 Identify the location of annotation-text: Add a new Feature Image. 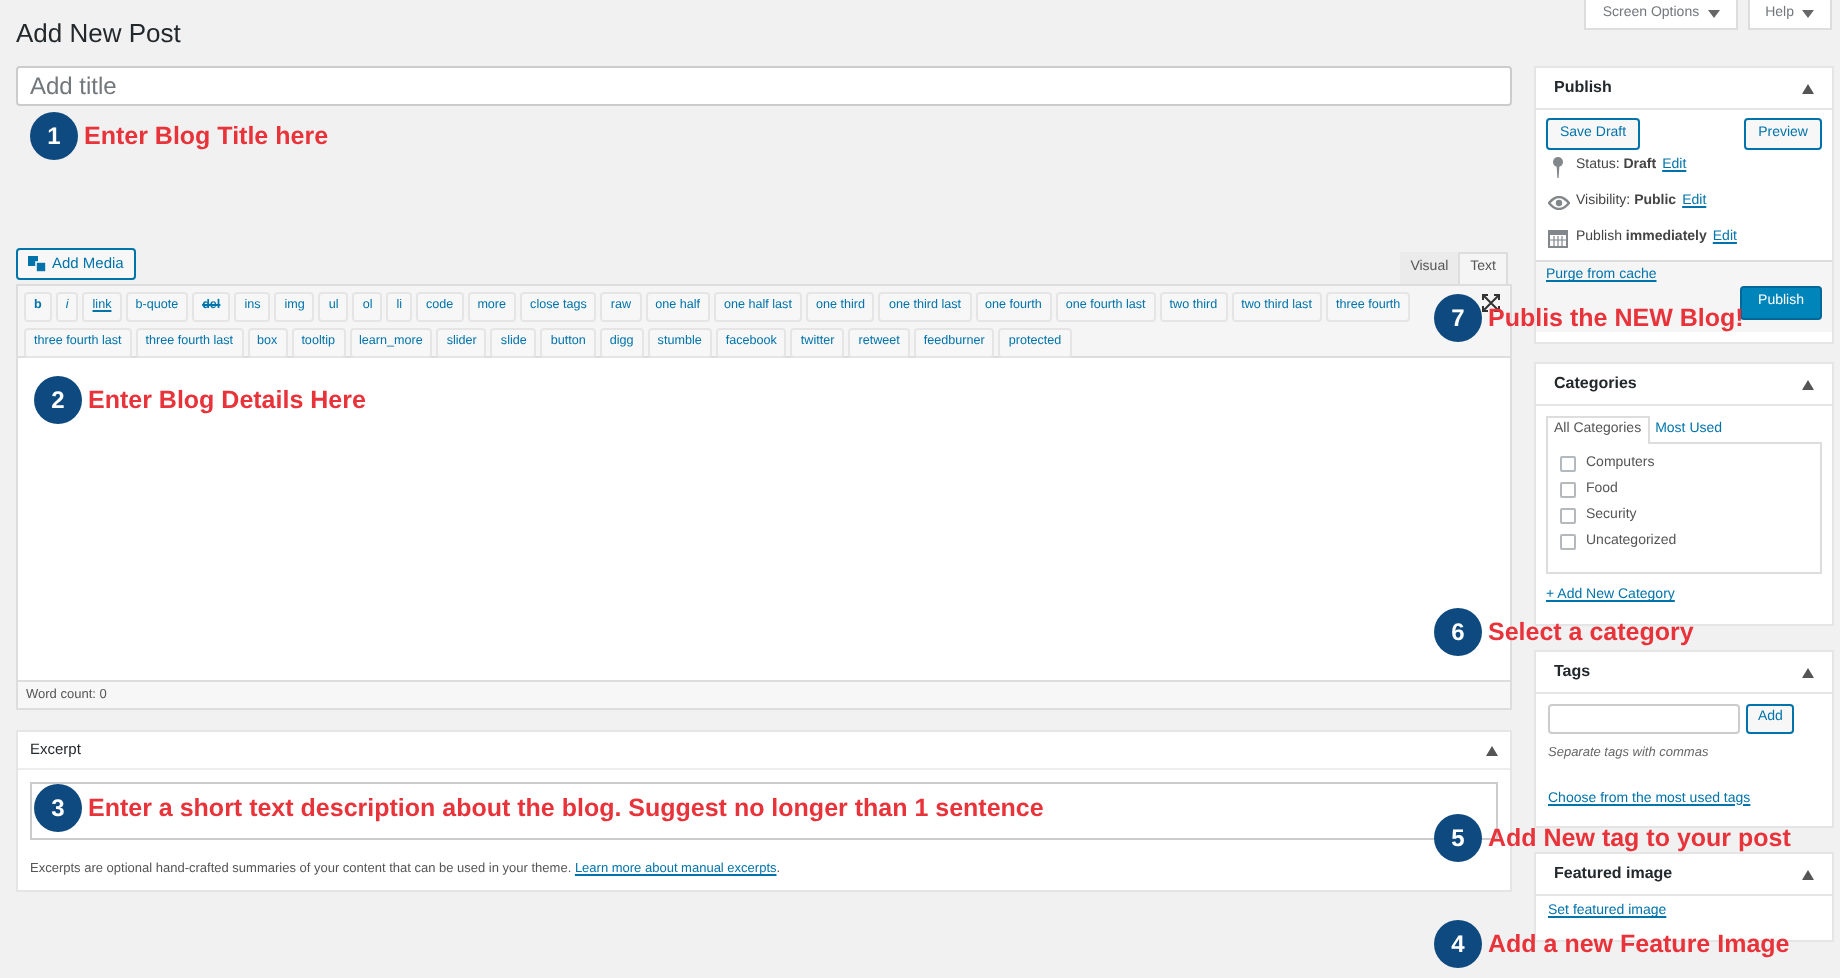
(1639, 944).